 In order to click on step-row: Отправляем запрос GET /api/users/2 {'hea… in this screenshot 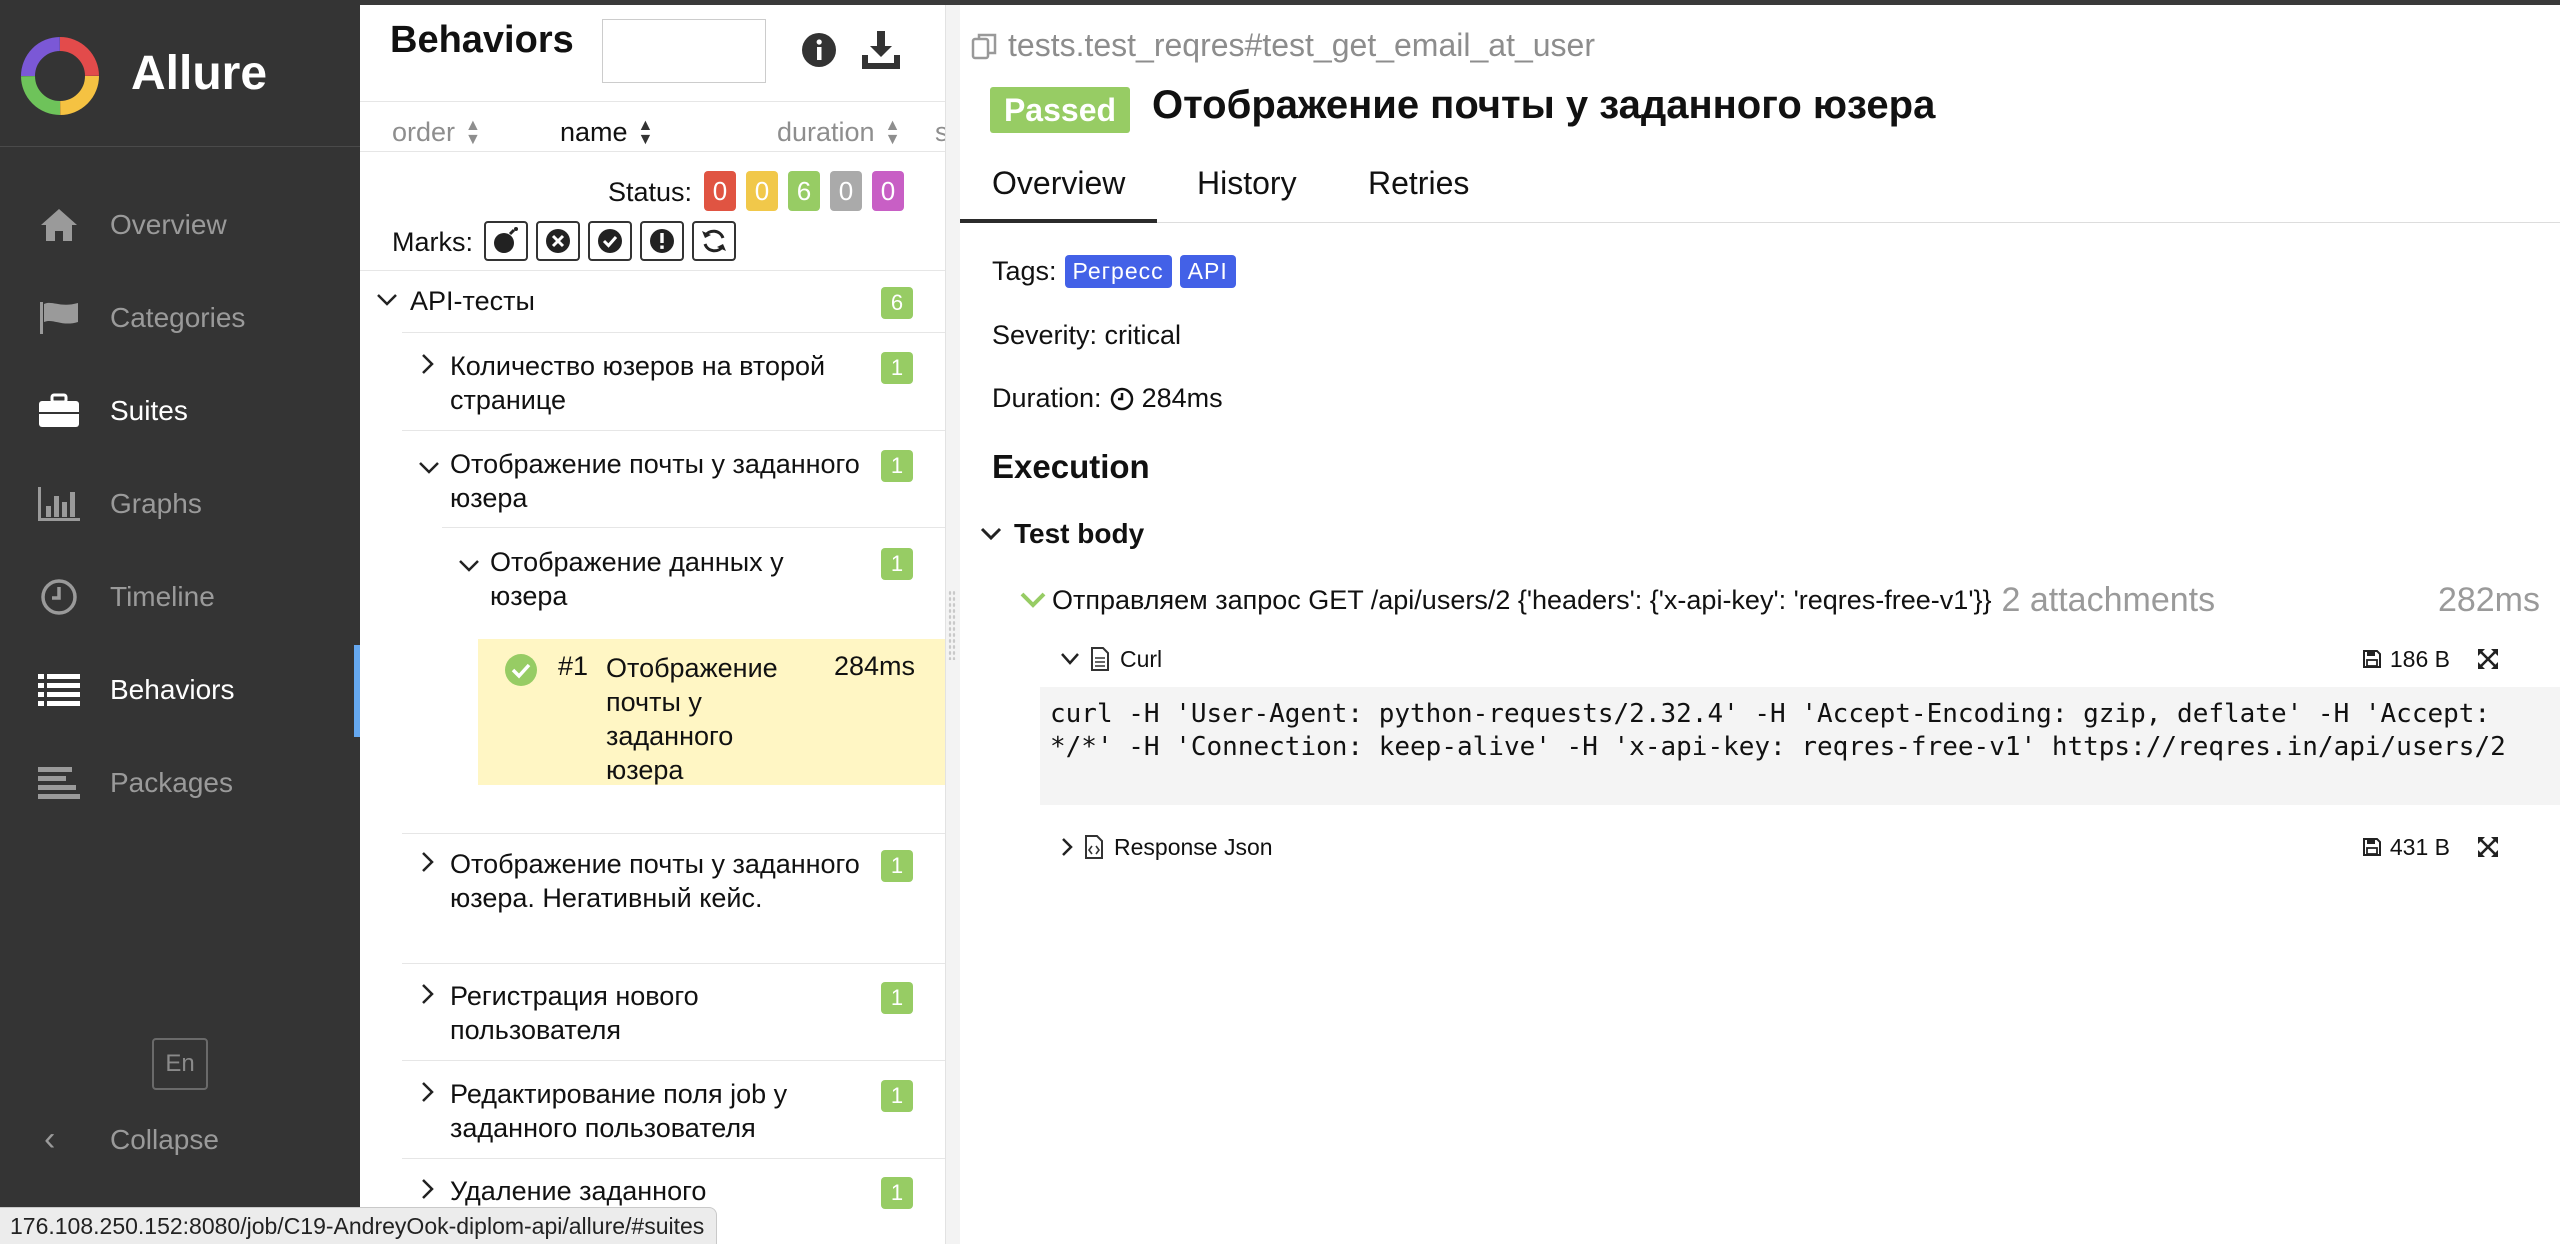, I will do `click(1785, 600)`.